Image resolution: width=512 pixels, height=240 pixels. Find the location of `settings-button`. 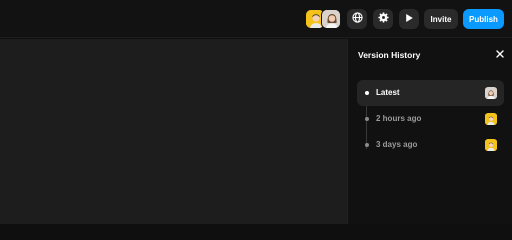

settings-button is located at coordinates (383, 19).